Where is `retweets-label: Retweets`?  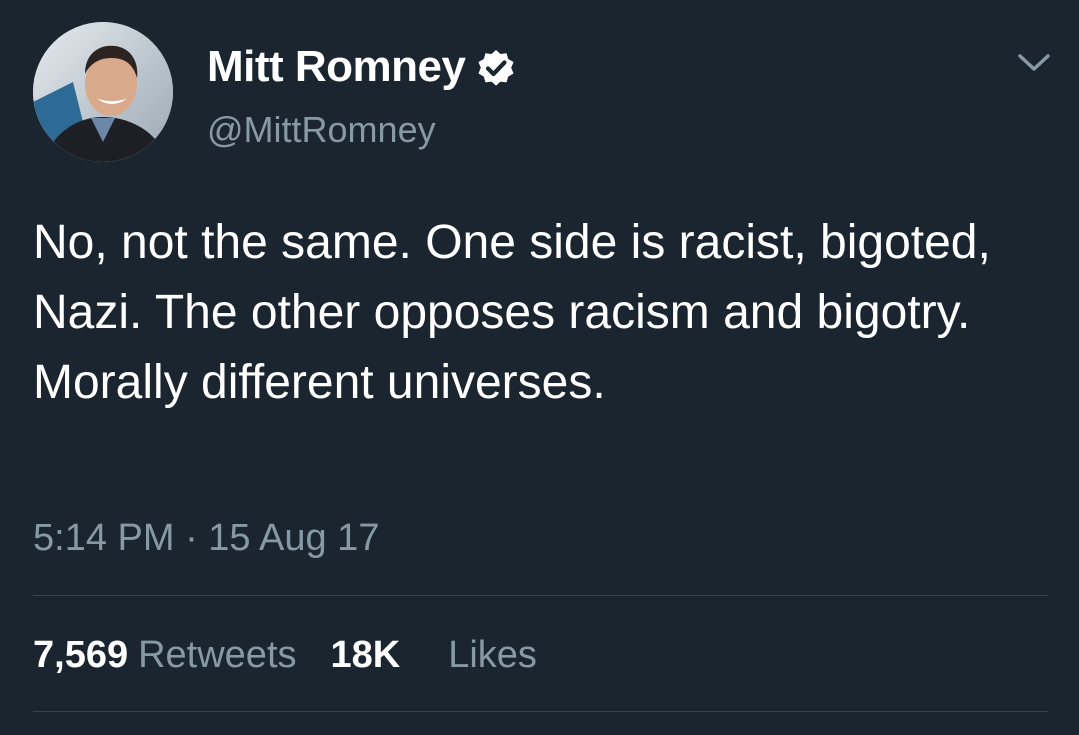 retweets-label: Retweets is located at coordinates (217, 655).